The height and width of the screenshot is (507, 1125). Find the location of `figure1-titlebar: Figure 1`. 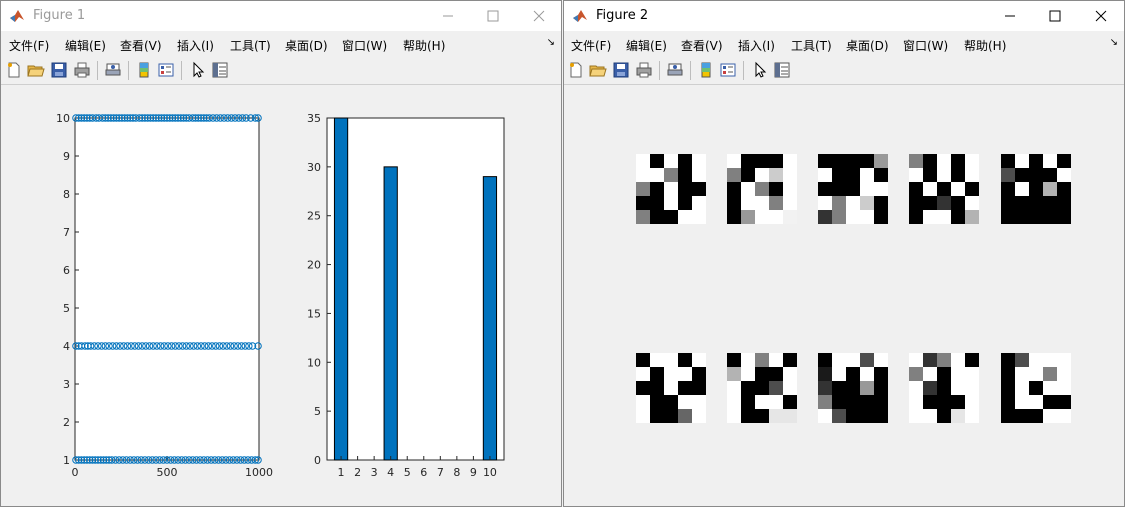

figure1-titlebar: Figure 1 is located at coordinates (281, 16).